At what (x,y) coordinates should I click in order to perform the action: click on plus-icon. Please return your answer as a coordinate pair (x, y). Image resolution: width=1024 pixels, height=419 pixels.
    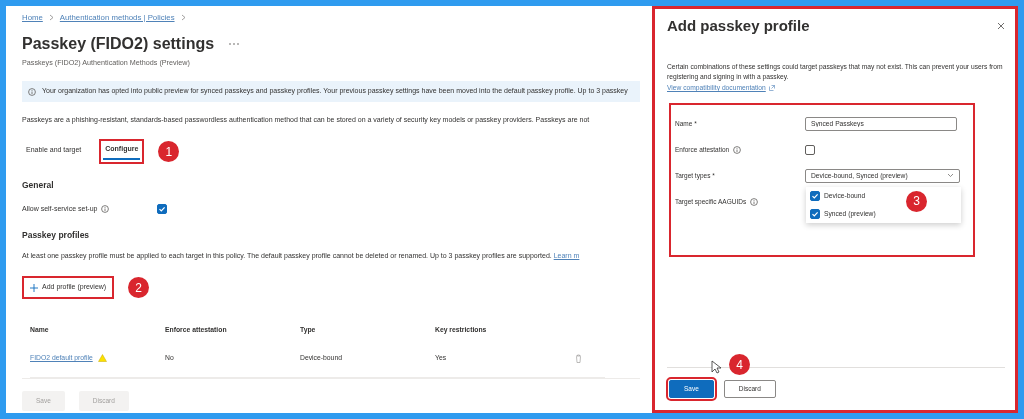
    Looking at the image, I should click on (34, 287).